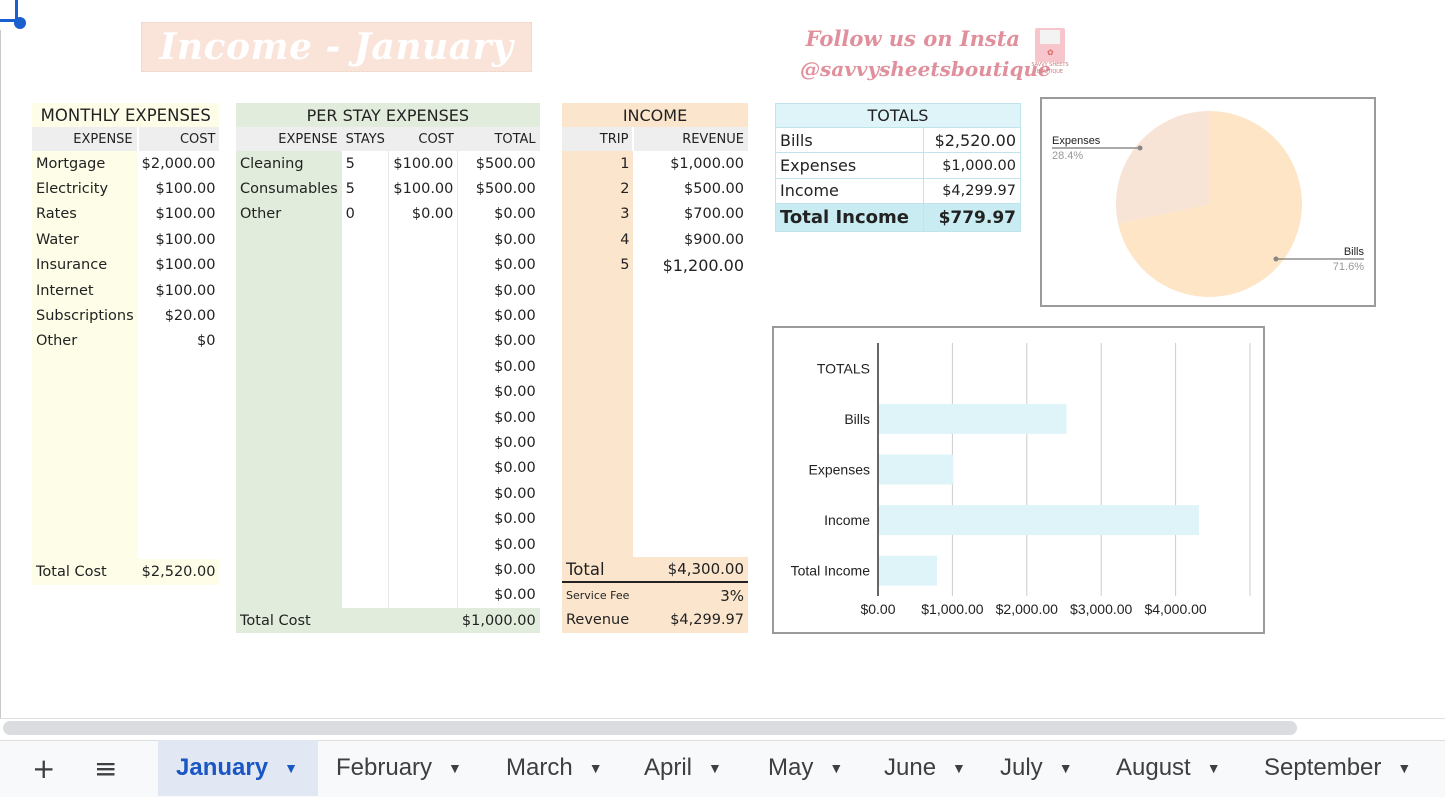 The width and height of the screenshot is (1445, 797). What do you see at coordinates (598, 139) in the screenshot?
I see `col-header-trip: TRIP` at bounding box center [598, 139].